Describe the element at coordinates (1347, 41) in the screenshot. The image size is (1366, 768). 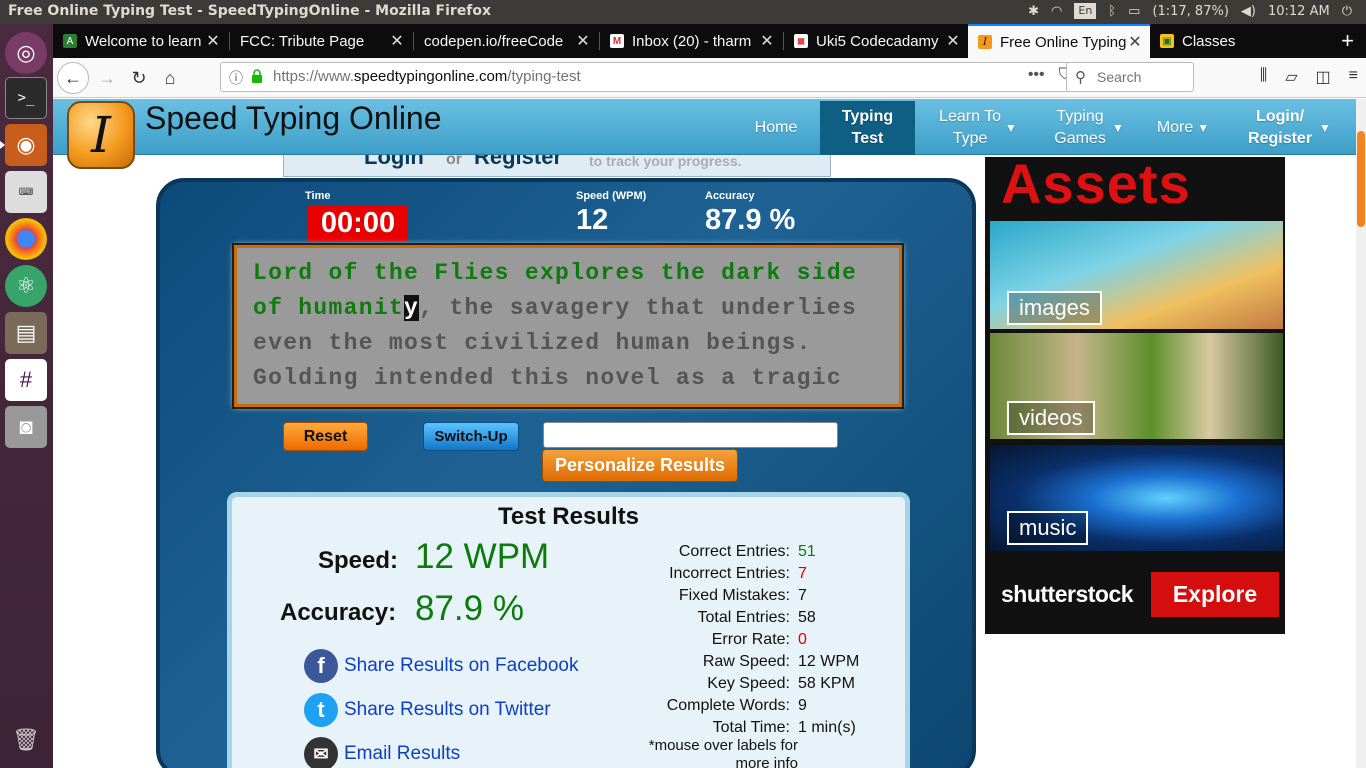
I see `new-tab-icon: +` at that location.